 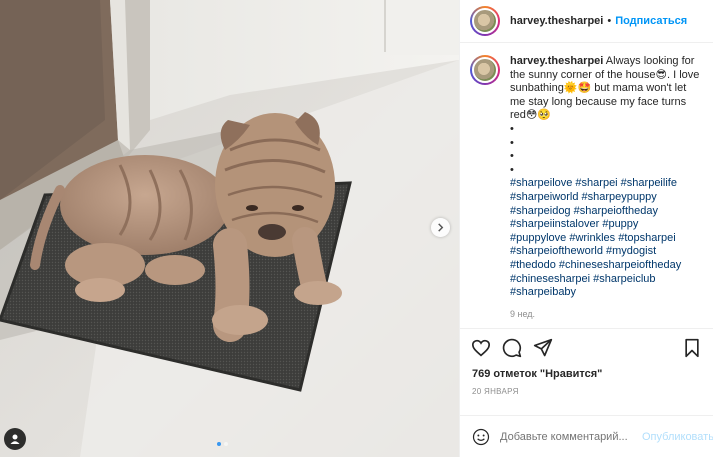 I want to click on carousel-indicator, so click(x=222, y=444).